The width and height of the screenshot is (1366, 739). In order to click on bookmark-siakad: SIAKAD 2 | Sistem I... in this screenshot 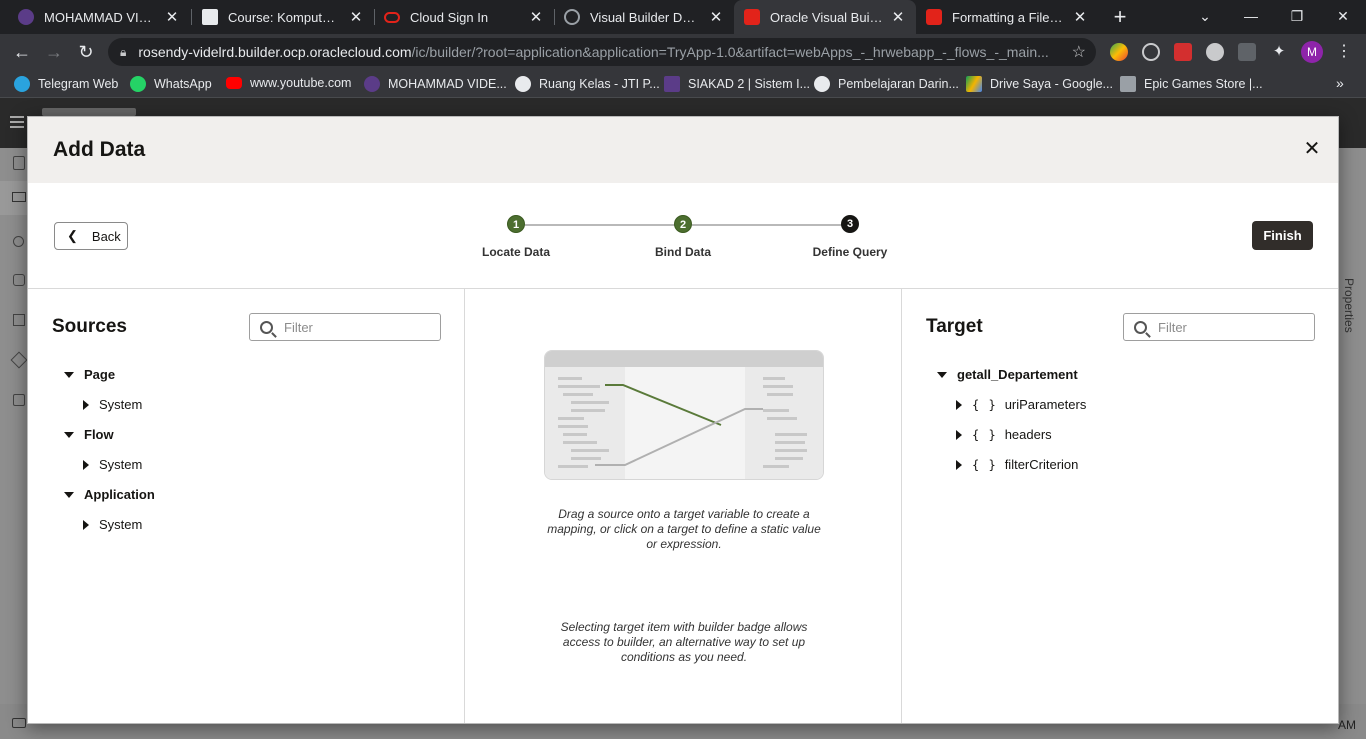, I will do `click(737, 84)`.